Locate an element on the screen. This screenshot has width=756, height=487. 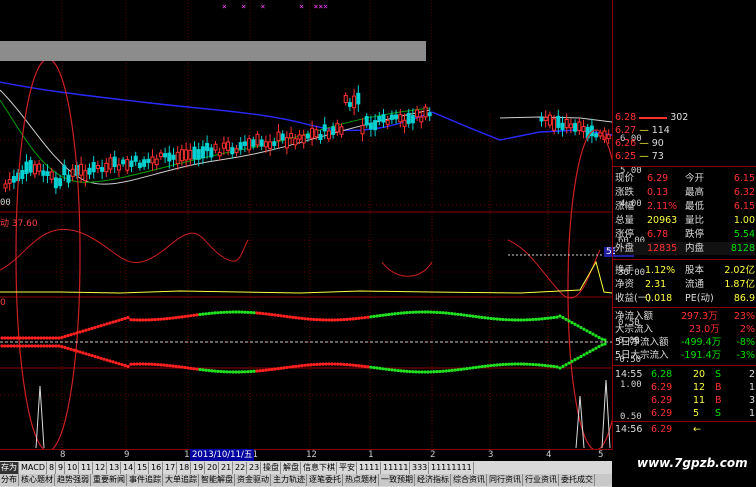
tab-tabs-row1-21: 平安 is located at coordinates (347, 468).